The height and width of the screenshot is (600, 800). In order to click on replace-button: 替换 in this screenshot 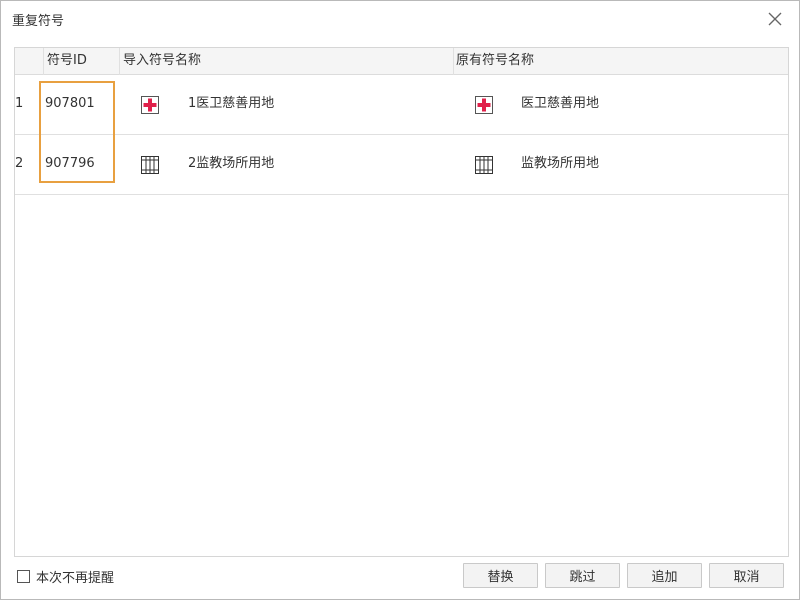, I will do `click(500, 575)`.